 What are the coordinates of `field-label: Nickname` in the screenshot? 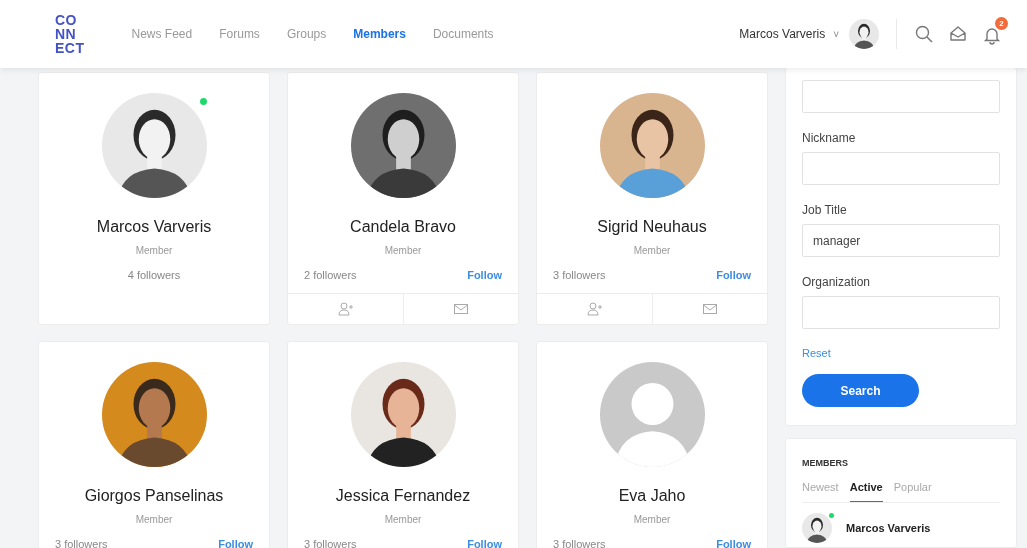 It's located at (829, 138).